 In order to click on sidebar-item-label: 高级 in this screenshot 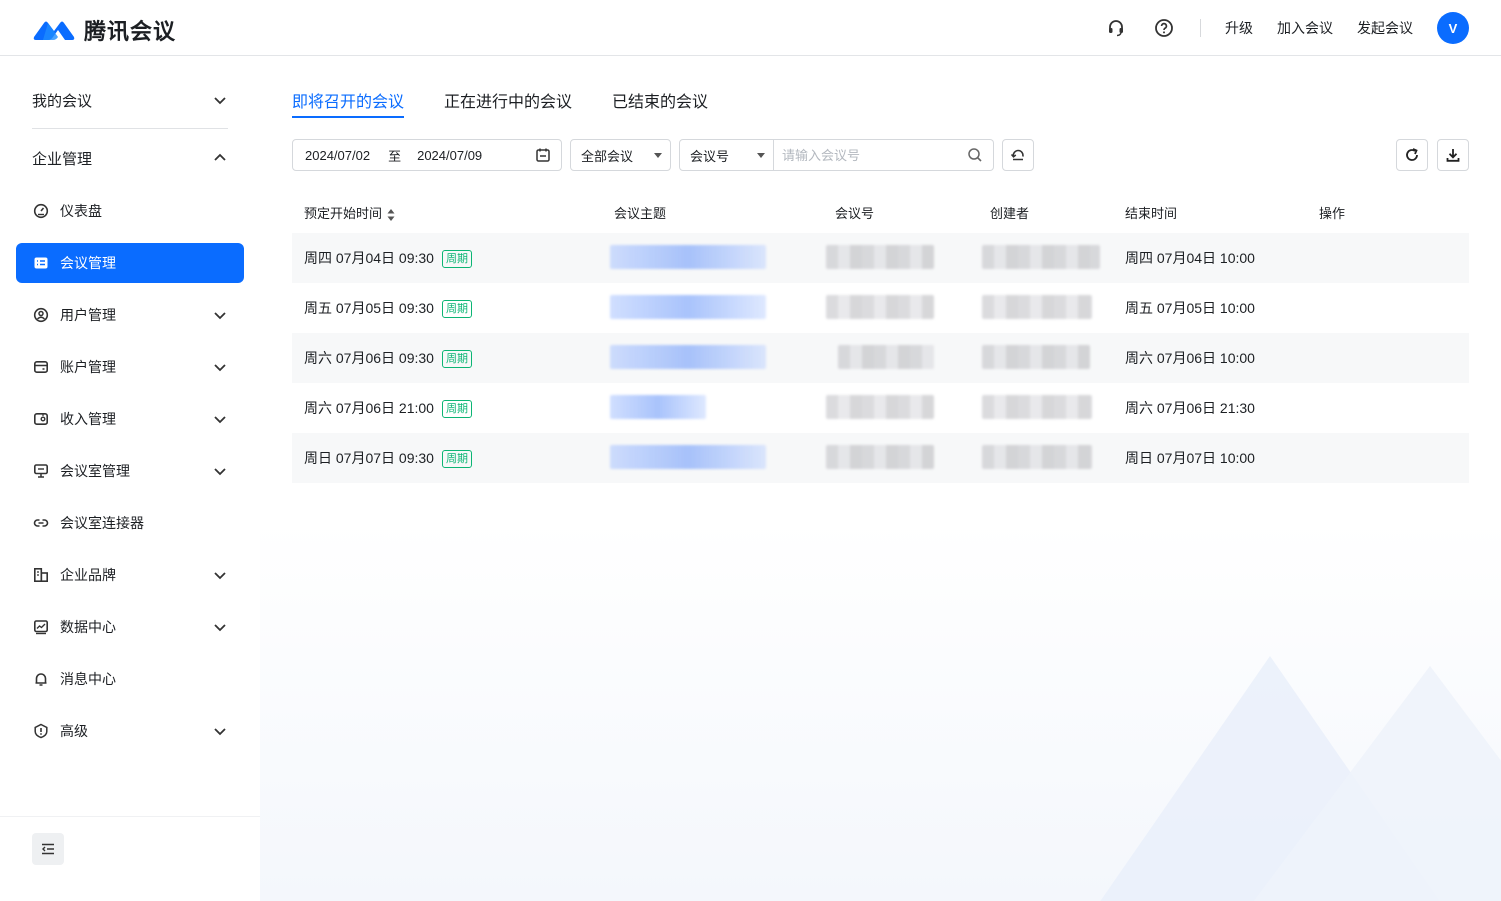, I will do `click(74, 731)`.